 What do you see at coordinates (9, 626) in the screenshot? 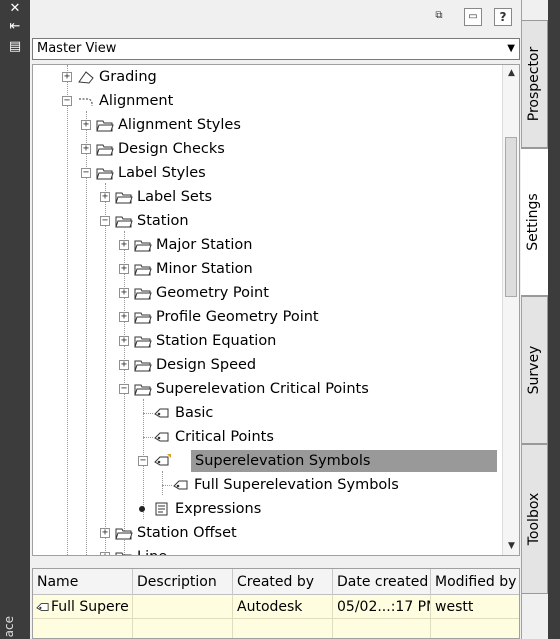
I see `palette-title-fragment: ace` at bounding box center [9, 626].